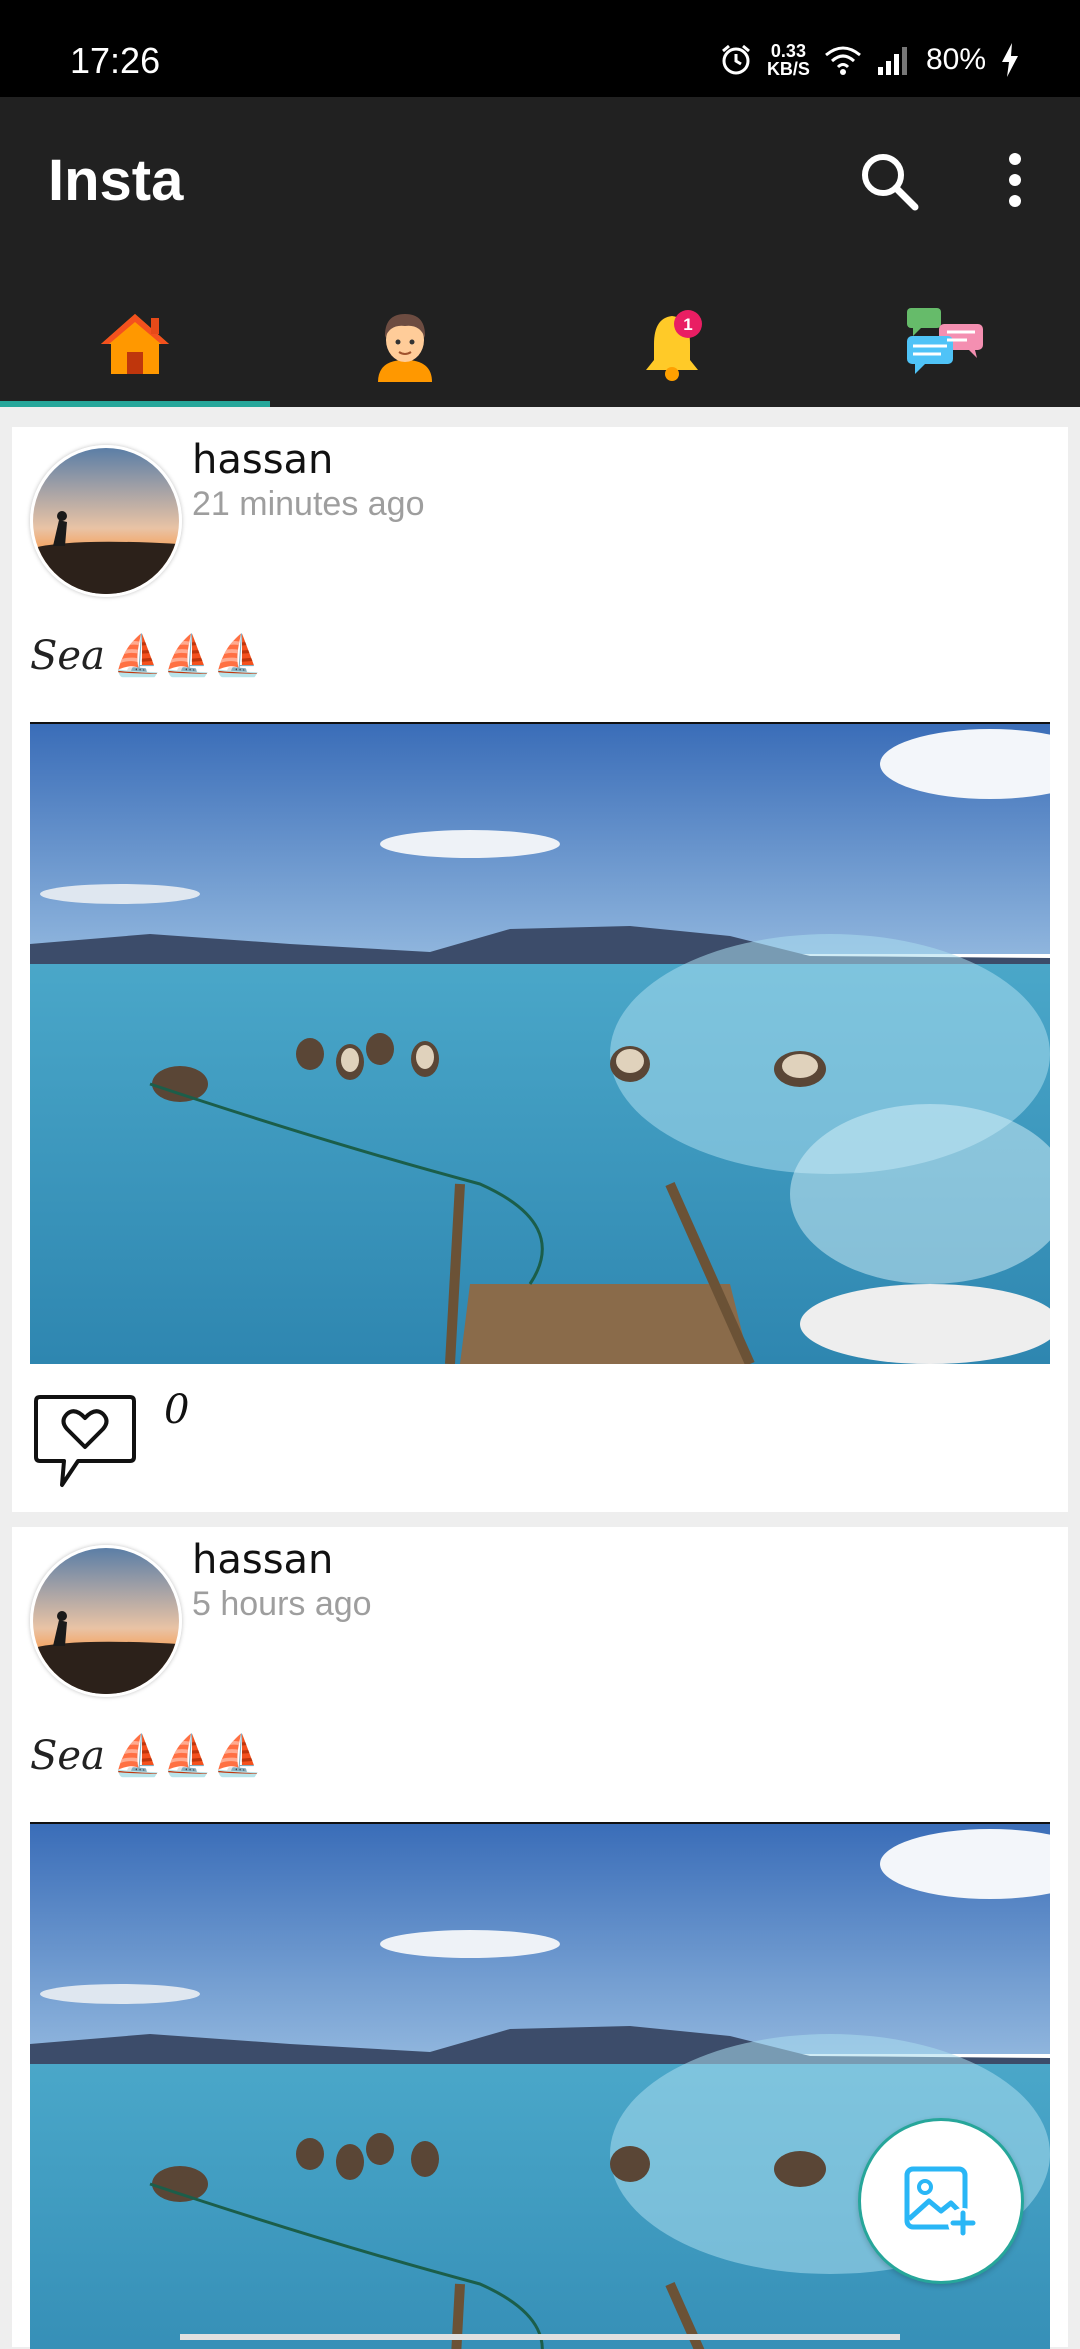  I want to click on wifi-icon, so click(843, 60).